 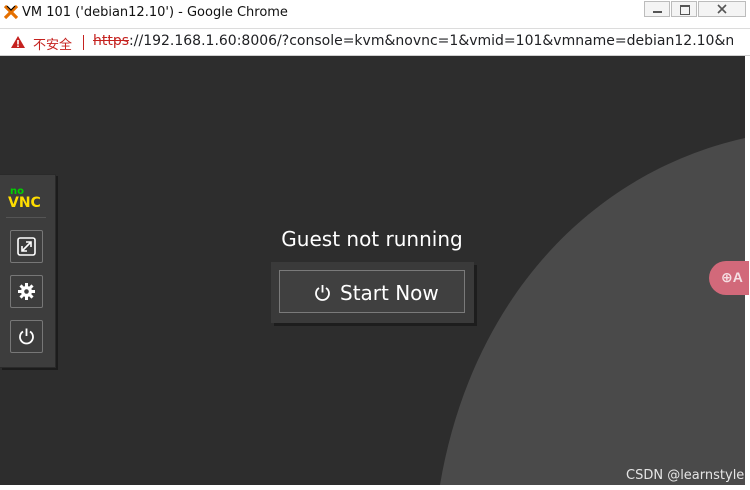 I want to click on proxmox-app-icon, so click(x=11, y=12).